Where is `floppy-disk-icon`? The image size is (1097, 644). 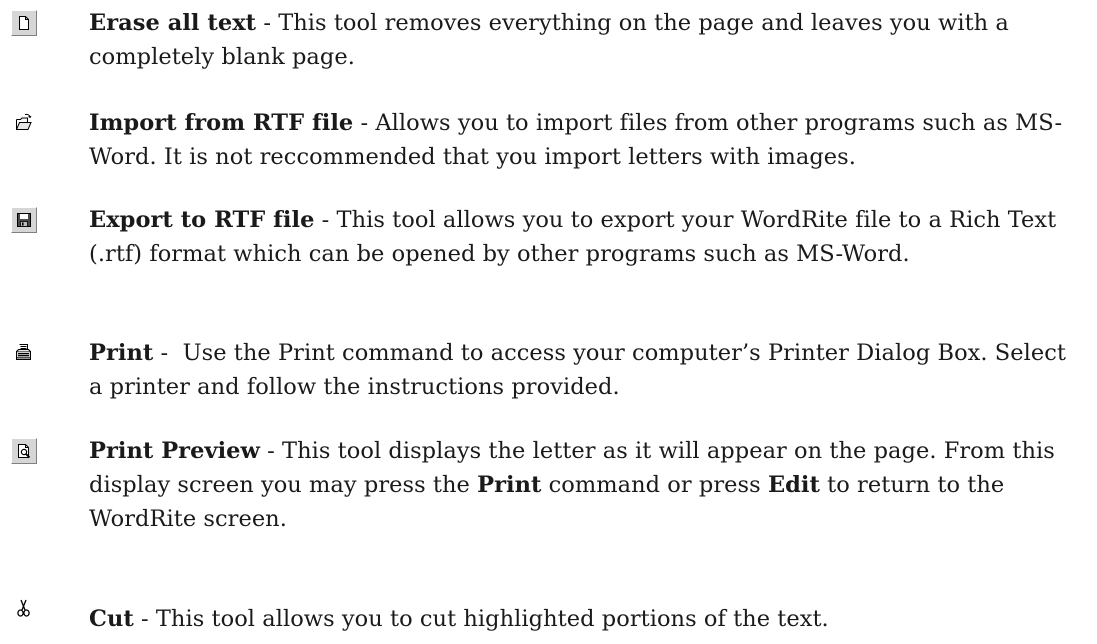 floppy-disk-icon is located at coordinates (24, 220).